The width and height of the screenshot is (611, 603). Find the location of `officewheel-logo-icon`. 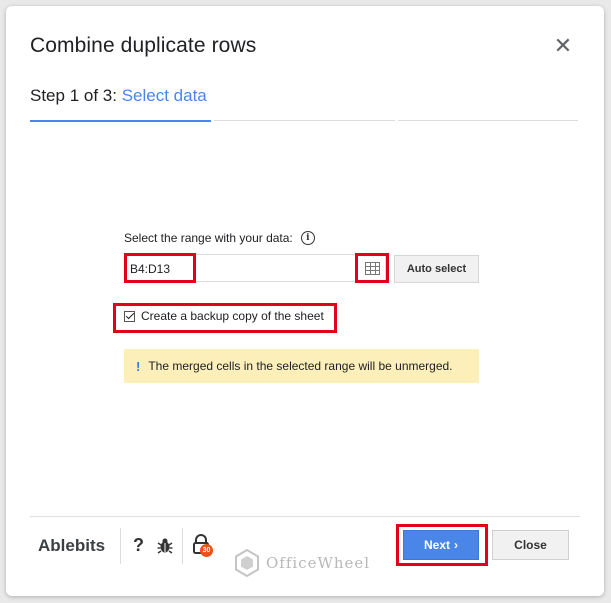

officewheel-logo-icon is located at coordinates (247, 563).